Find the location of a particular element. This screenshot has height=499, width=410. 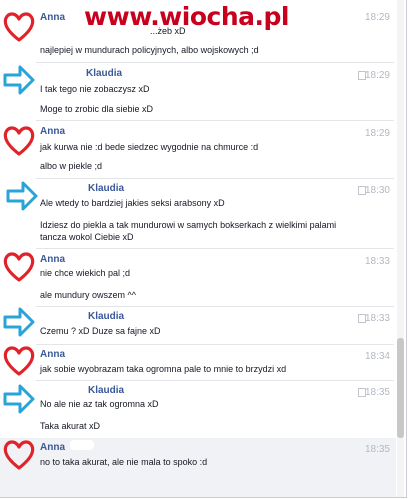

timestamp: 18:30 is located at coordinates (377, 190).